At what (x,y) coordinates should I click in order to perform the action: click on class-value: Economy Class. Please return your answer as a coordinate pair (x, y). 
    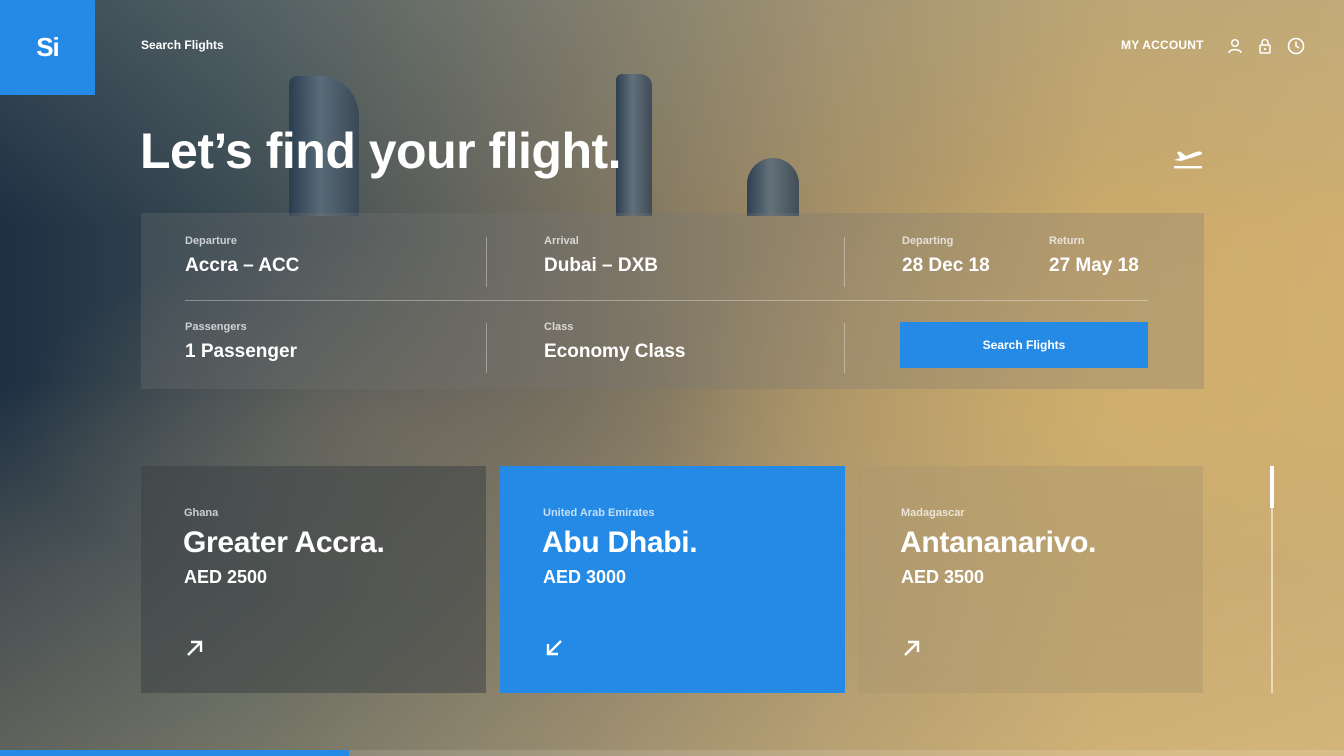
    Looking at the image, I should click on (615, 352).